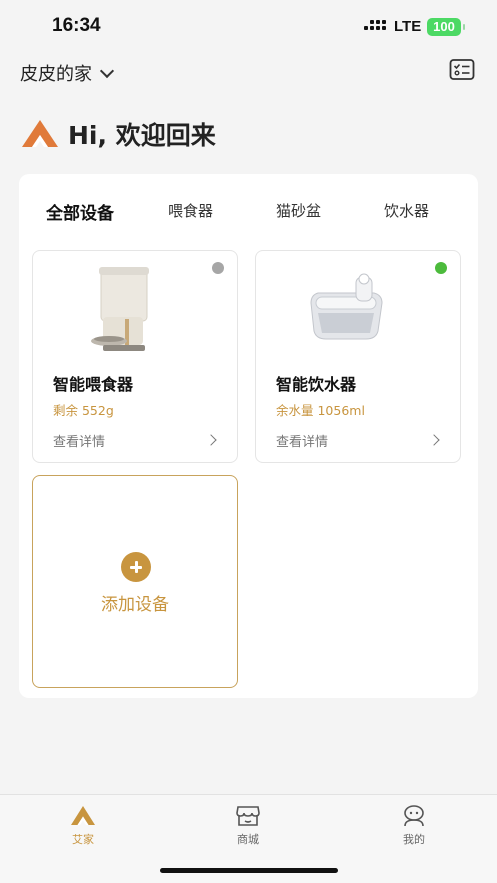 This screenshot has height=883, width=497. Describe the element at coordinates (248, 27) in the screenshot. I see `status-bar: 16:34 LTE 100` at that location.